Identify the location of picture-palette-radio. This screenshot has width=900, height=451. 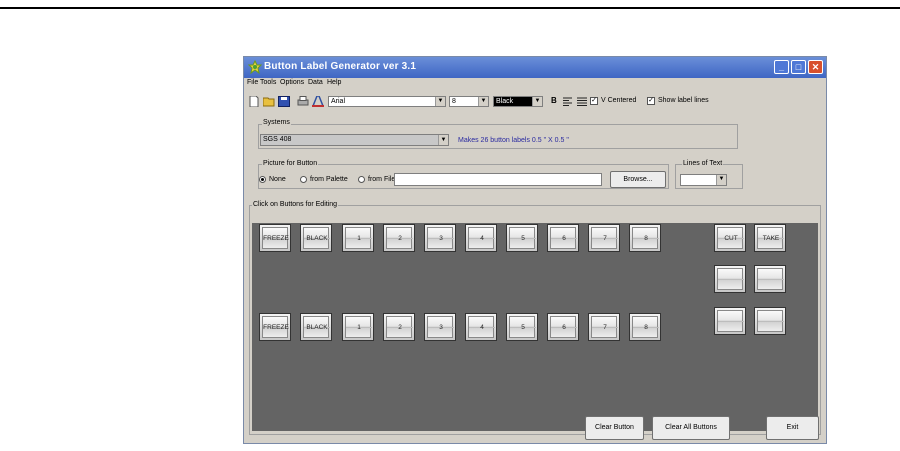
(303, 179).